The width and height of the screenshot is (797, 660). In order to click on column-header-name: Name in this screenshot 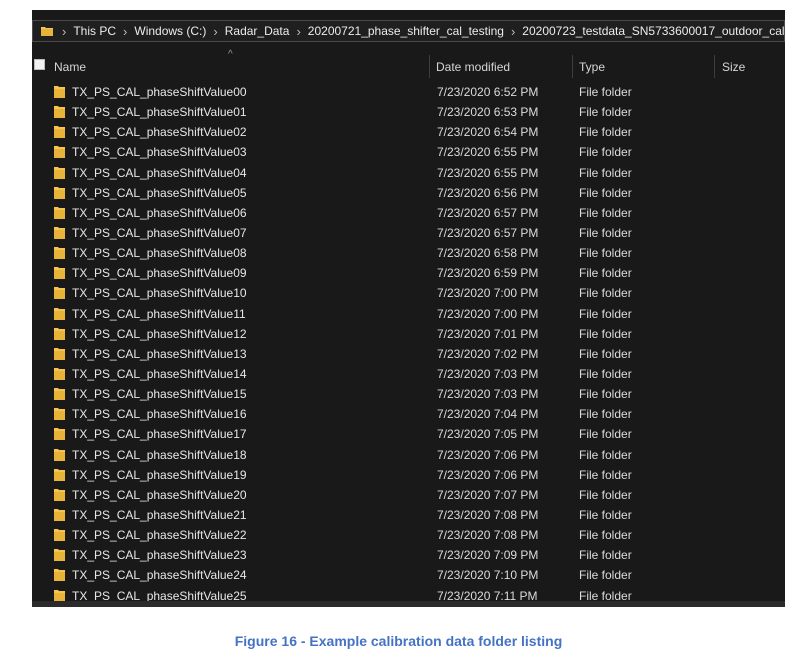, I will do `click(70, 67)`.